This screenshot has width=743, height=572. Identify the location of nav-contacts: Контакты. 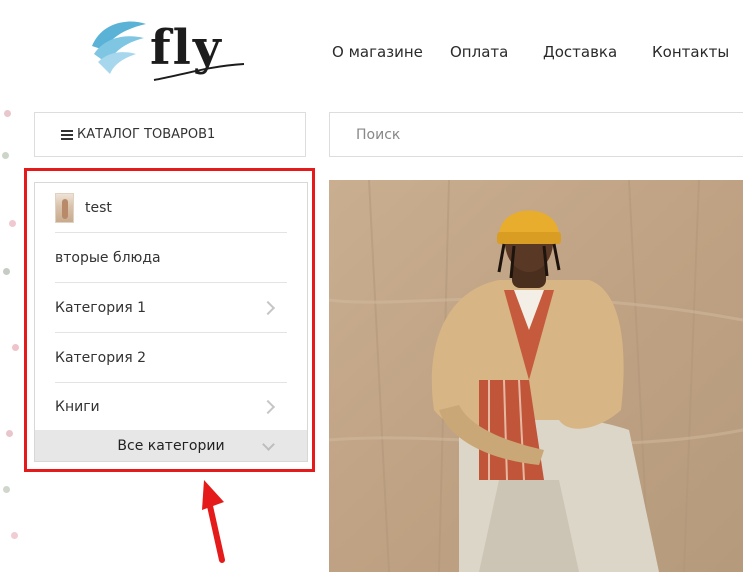
(690, 52).